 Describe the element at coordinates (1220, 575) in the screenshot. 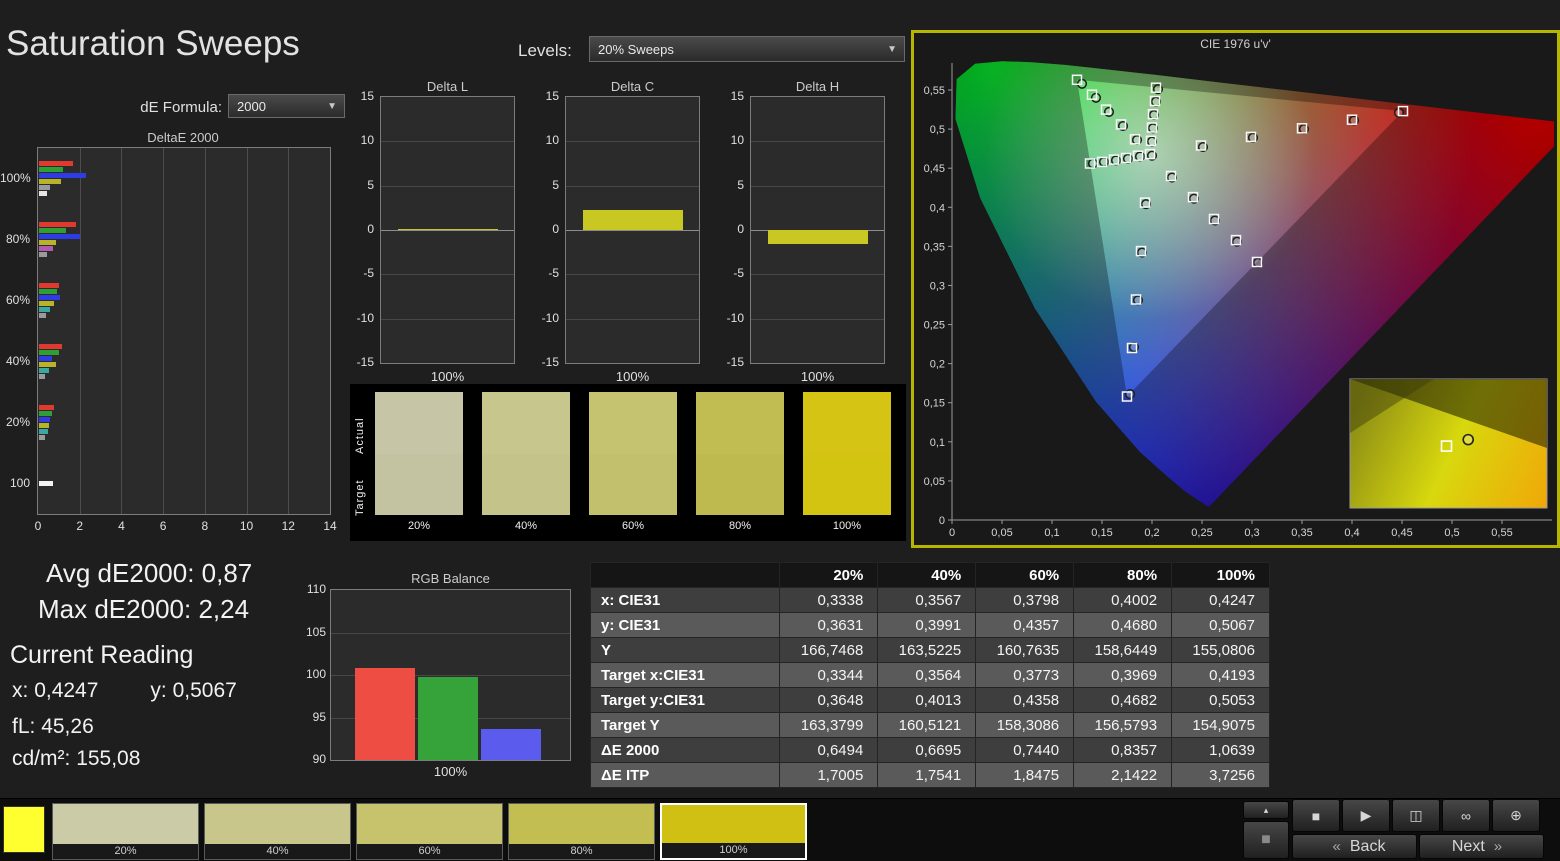

I see `table-column-header: 100%` at that location.